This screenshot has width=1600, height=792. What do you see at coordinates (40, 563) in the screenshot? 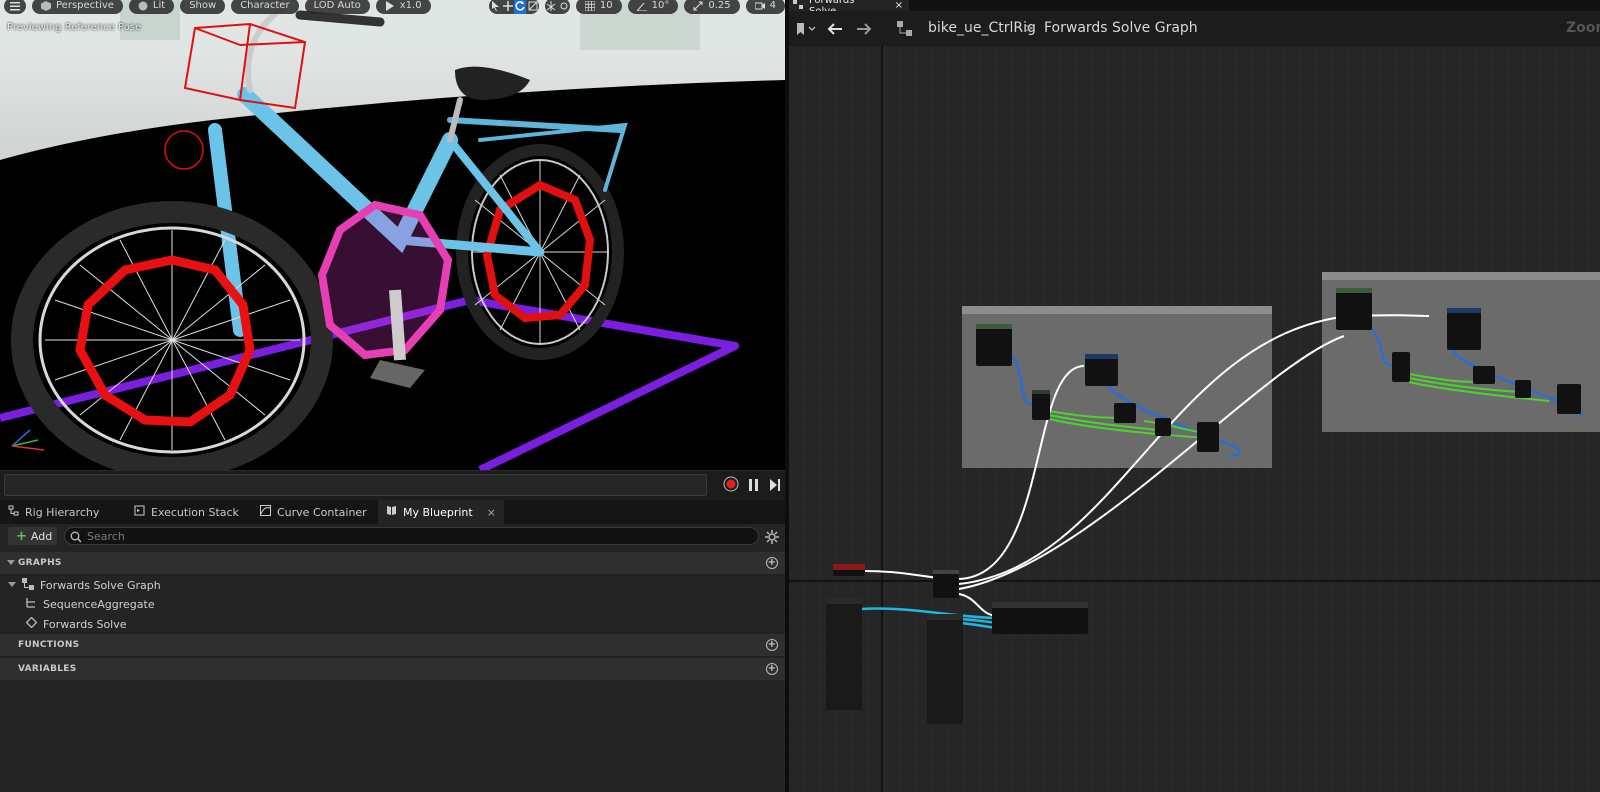
I see `section-label: GRAPHS` at bounding box center [40, 563].